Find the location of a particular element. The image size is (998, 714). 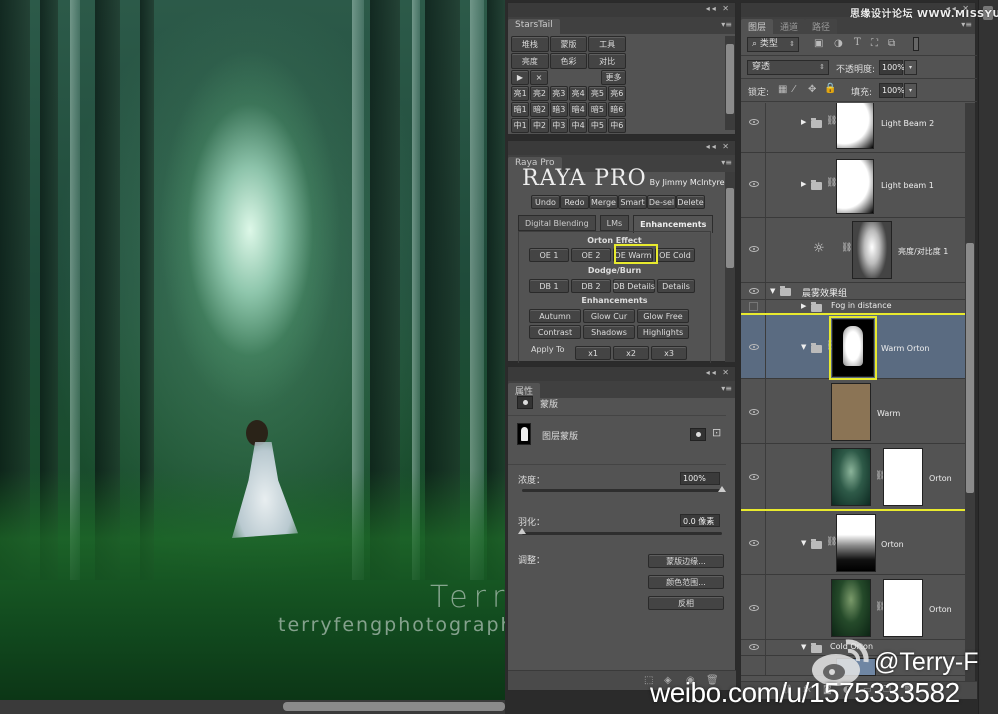

highlights-button: Highlights is located at coordinates (663, 332).